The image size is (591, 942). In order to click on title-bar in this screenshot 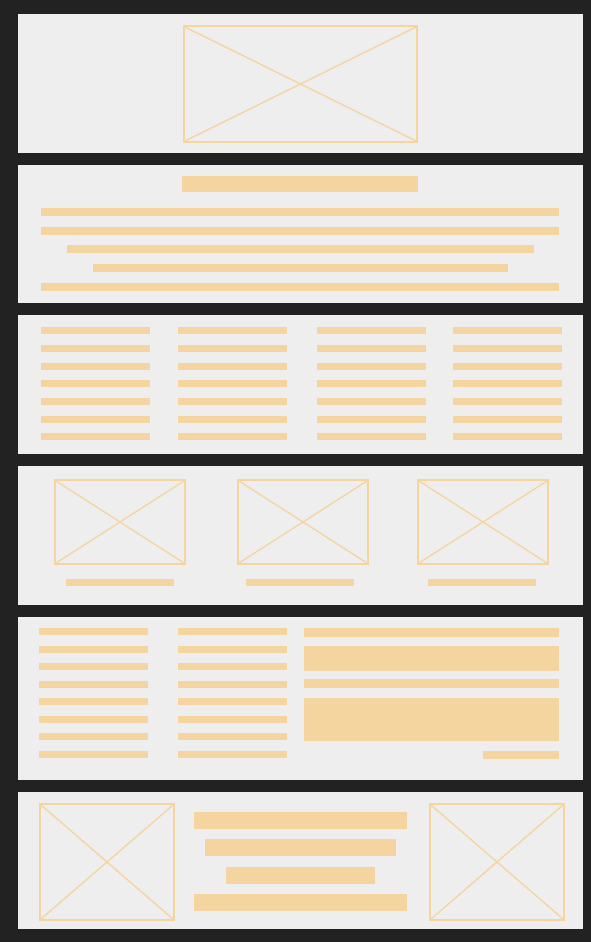, I will do `click(300, 184)`.